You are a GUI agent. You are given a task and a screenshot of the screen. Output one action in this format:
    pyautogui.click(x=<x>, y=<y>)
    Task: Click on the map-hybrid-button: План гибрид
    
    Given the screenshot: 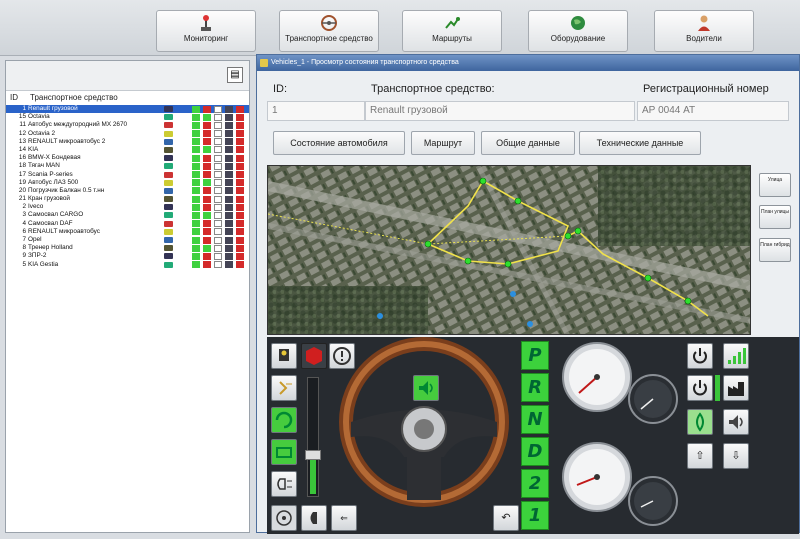 What is the action you would take?
    pyautogui.click(x=775, y=250)
    